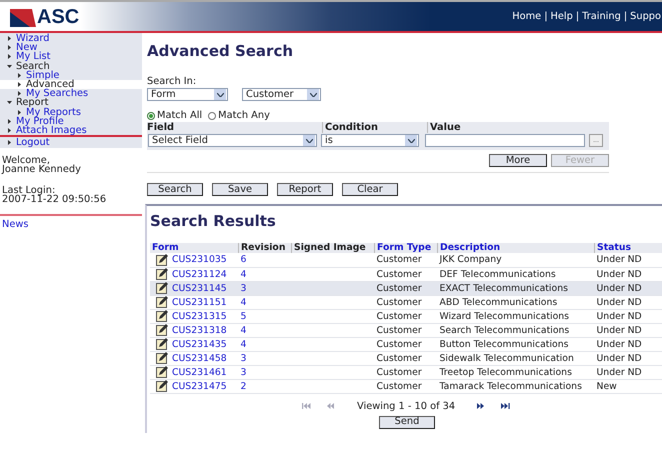  I want to click on column-header: Signed Image, so click(333, 248).